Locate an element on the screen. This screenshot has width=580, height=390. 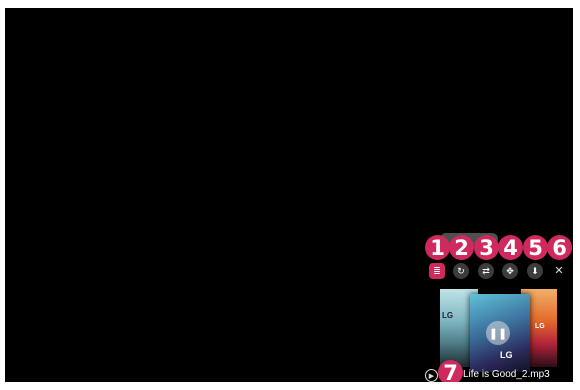
repeat-button: ↻ is located at coordinates (461, 271).